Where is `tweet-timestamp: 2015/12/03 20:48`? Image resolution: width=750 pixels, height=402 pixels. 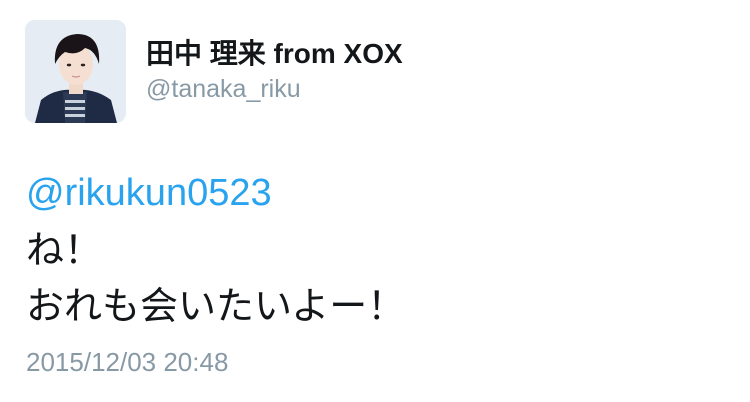 tweet-timestamp: 2015/12/03 20:48 is located at coordinates (127, 362).